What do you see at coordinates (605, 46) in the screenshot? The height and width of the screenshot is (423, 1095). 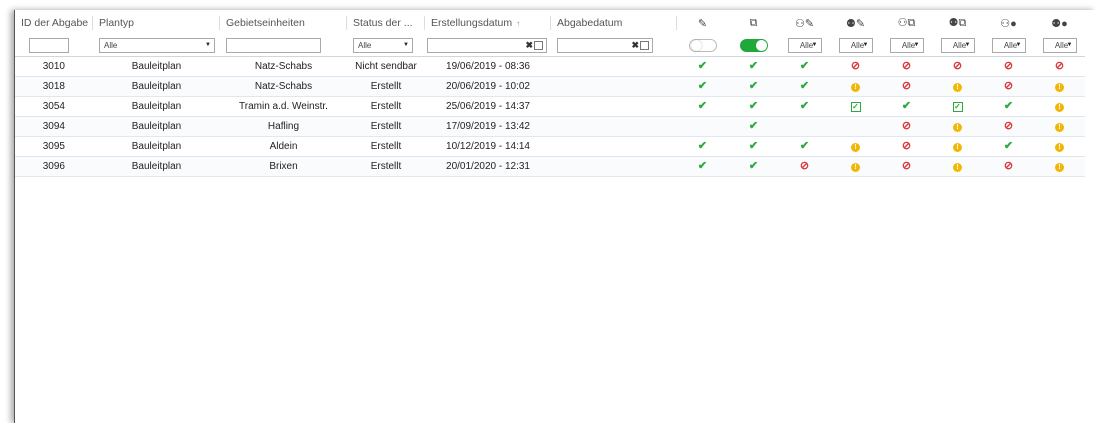 I see `abgabe-date-filter: ✖` at bounding box center [605, 46].